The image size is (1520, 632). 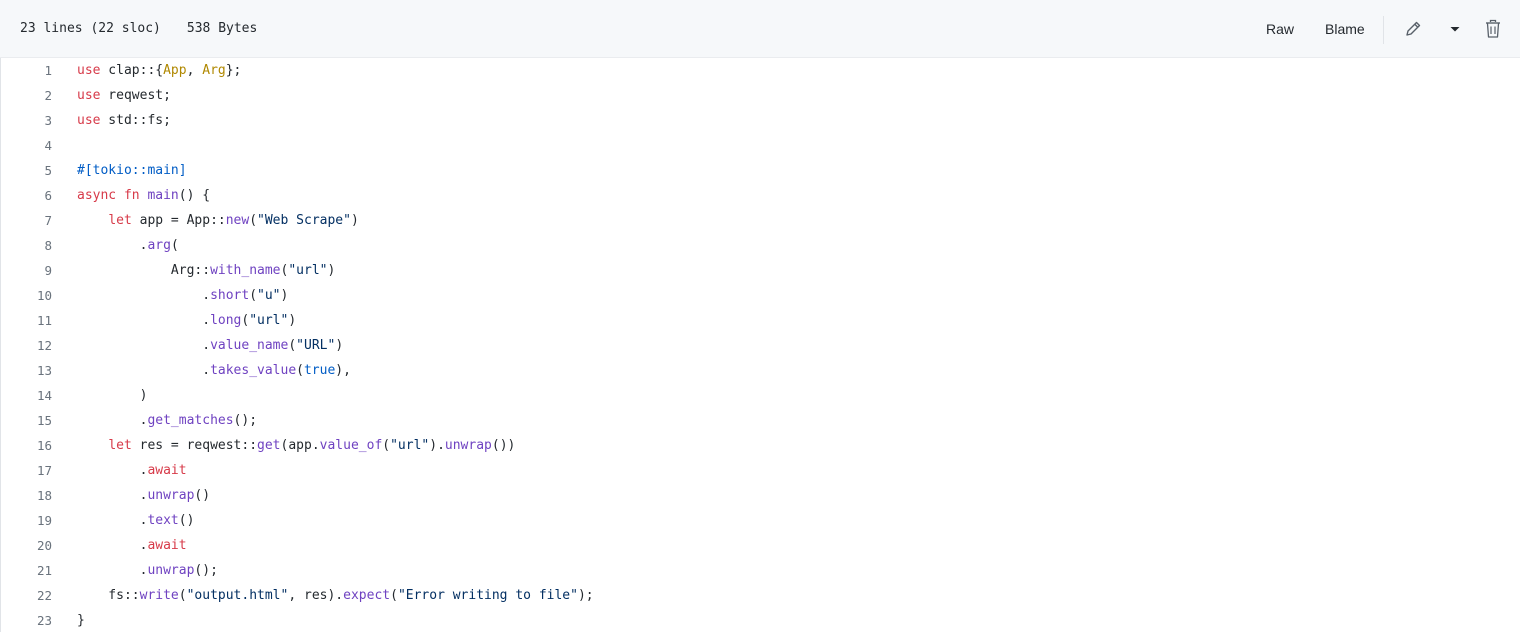 What do you see at coordinates (26, 445) in the screenshot?
I see `line-number: 16` at bounding box center [26, 445].